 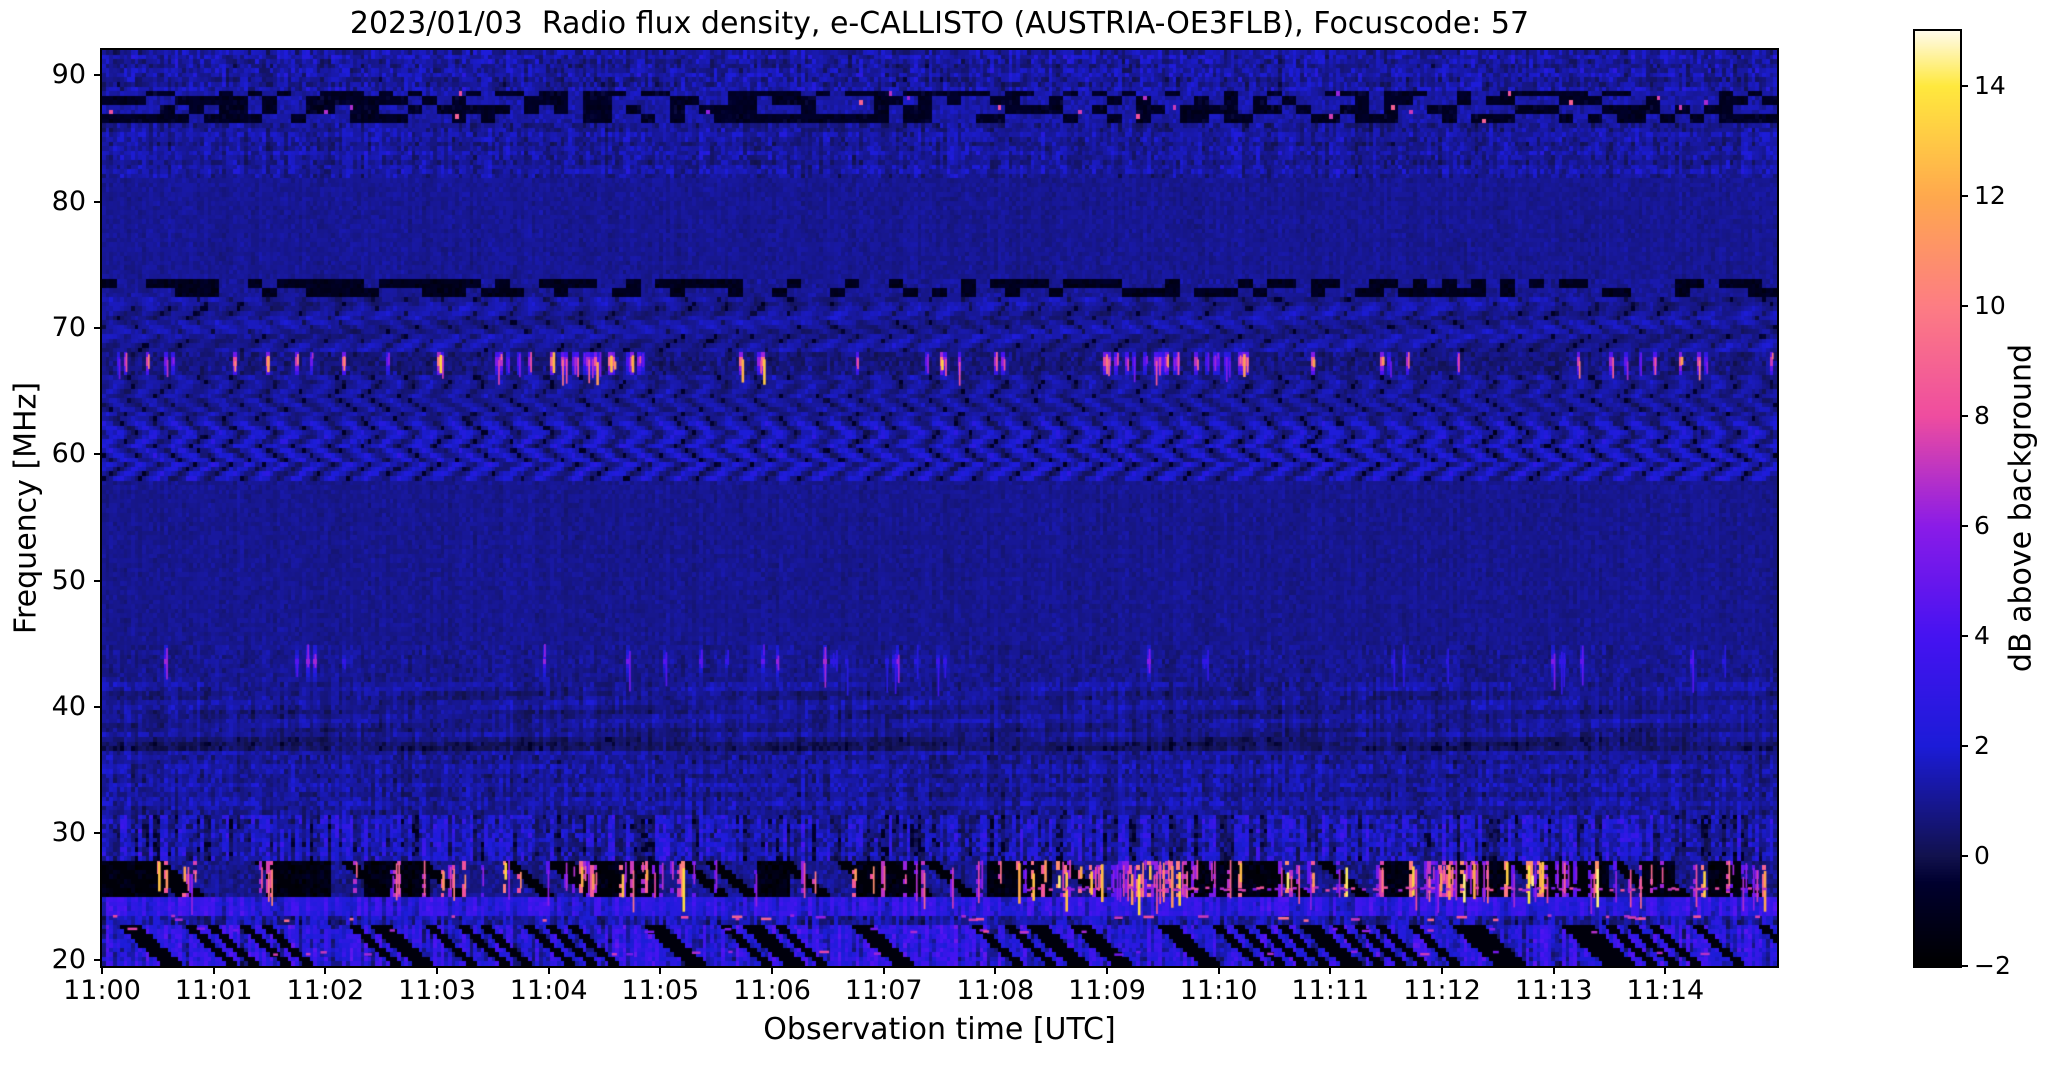 I want to click on x-tick-label: 11:01, so click(x=213, y=990).